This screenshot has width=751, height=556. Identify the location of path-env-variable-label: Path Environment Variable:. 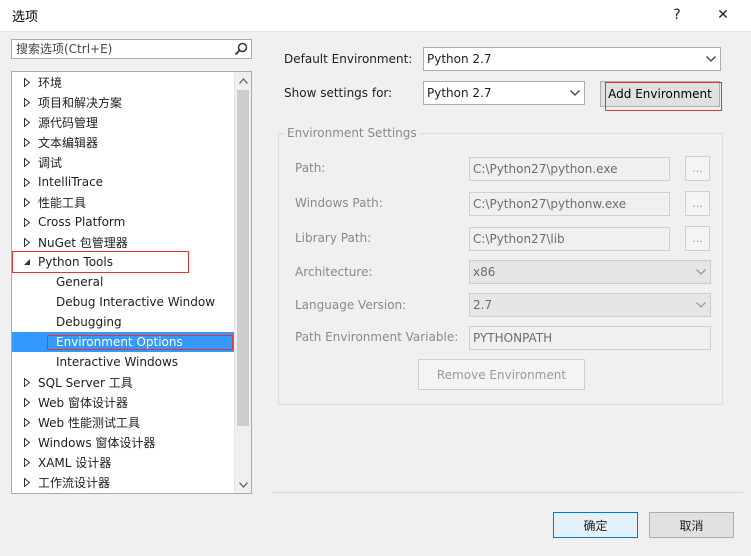
(377, 337).